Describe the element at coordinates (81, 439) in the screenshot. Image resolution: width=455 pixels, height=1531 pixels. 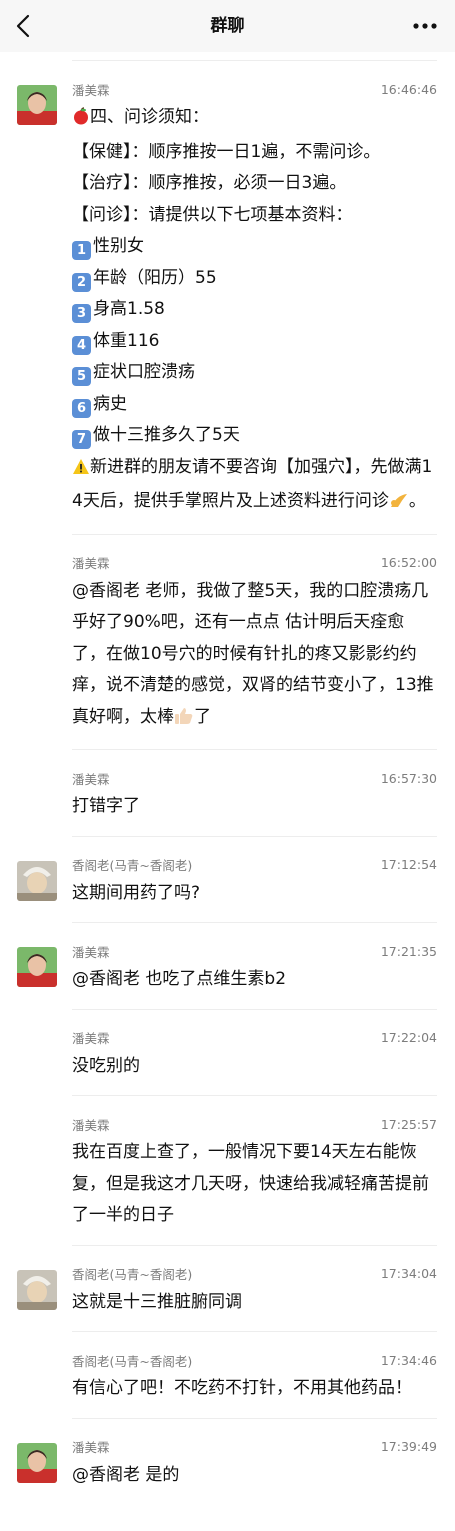
I see `keycap-7-icon: 7` at that location.